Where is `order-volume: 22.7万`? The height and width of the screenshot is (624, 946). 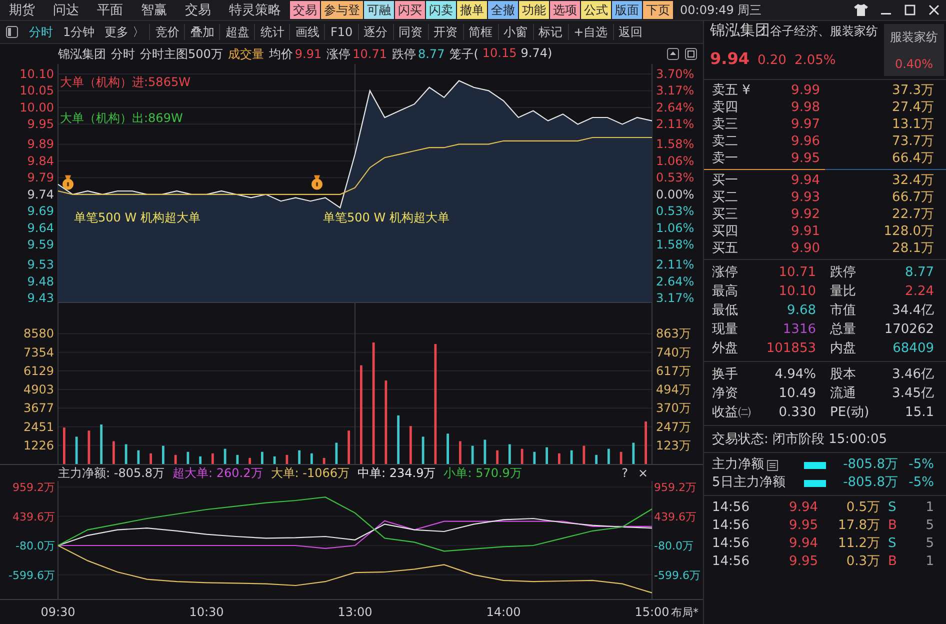
order-volume: 22.7万 is located at coordinates (912, 214).